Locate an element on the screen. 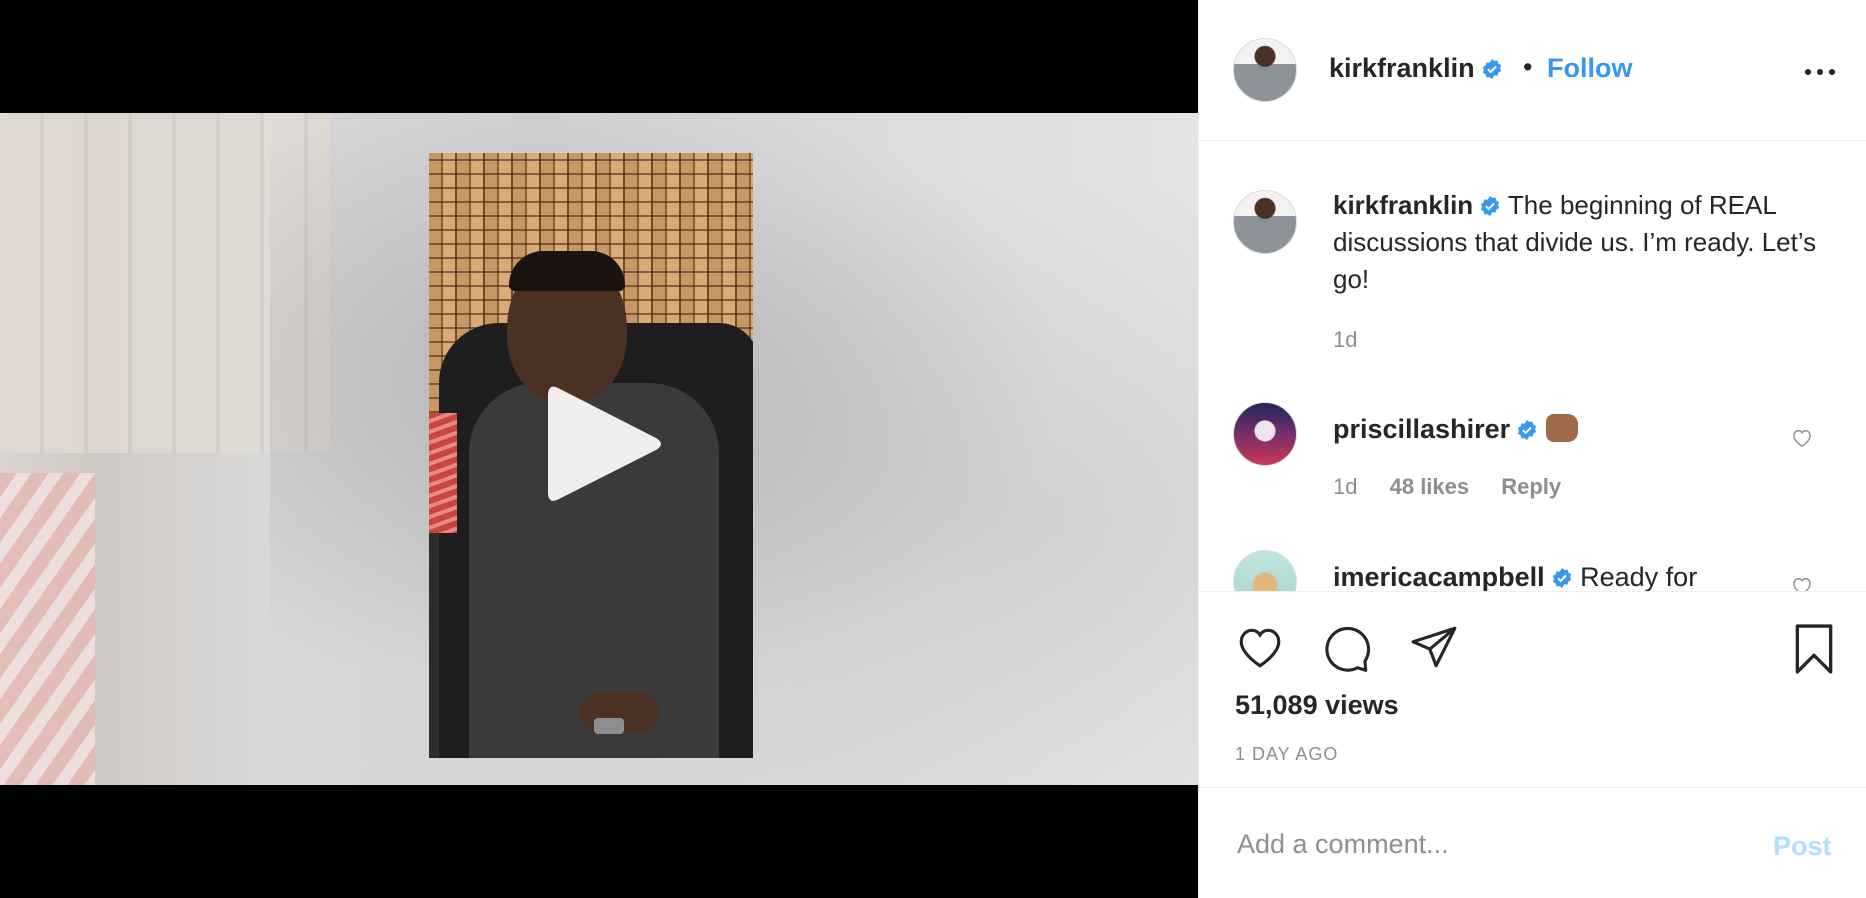 This screenshot has width=1866, height=898. heart-icon is located at coordinates (1260, 648).